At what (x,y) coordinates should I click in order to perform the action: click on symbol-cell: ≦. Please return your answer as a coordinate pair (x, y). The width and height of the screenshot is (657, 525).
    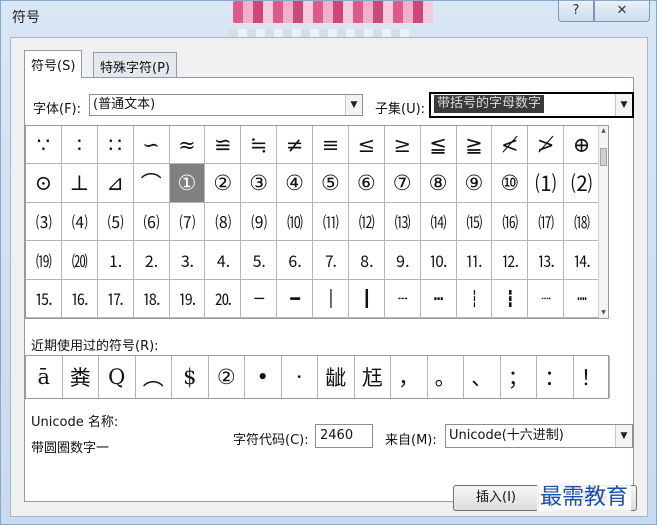
    Looking at the image, I should click on (438, 145).